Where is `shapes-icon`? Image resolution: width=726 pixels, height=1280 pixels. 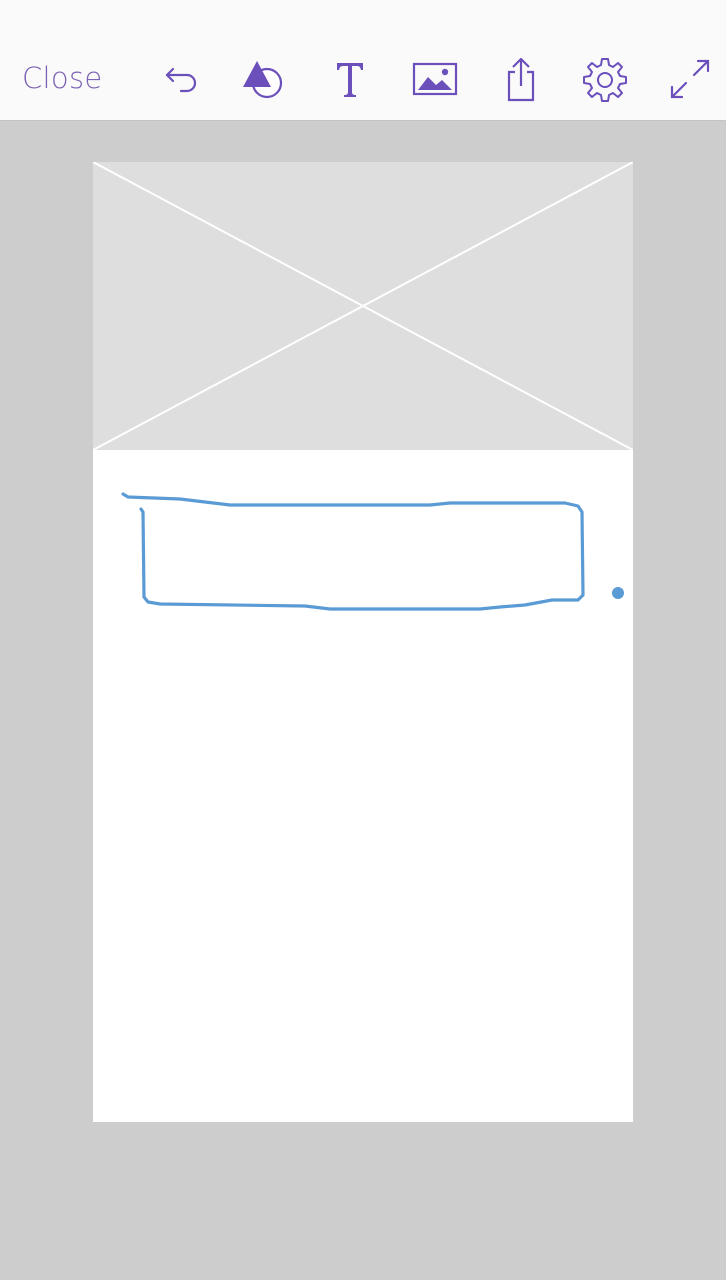
shapes-icon is located at coordinates (263, 79).